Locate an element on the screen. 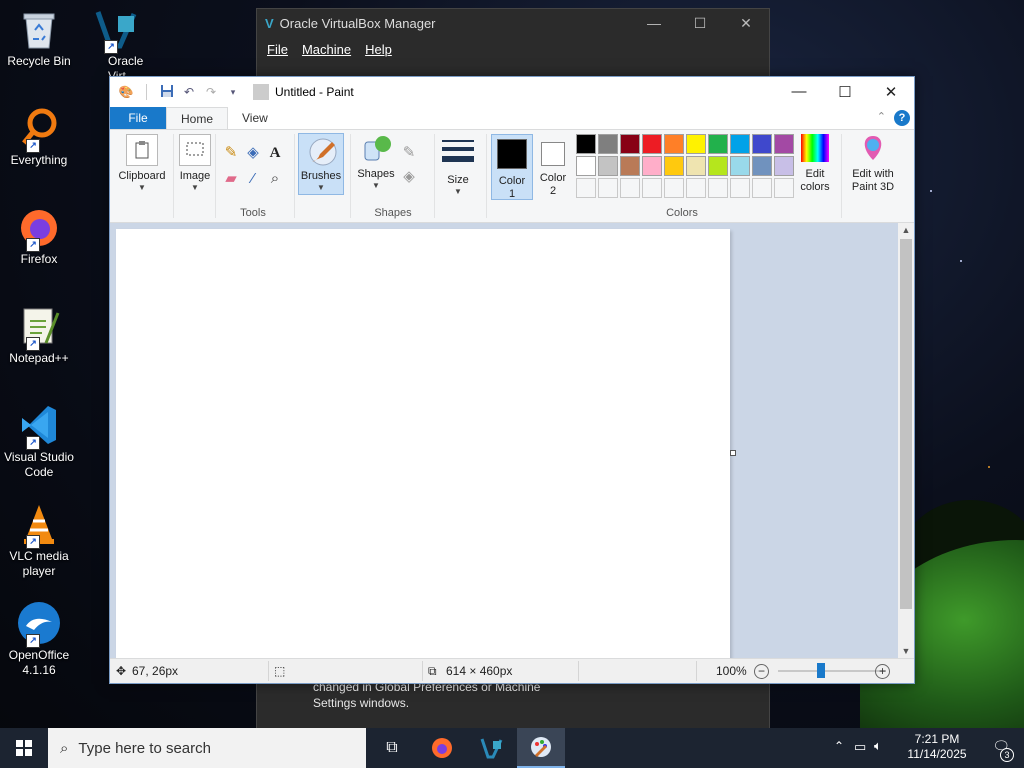 The width and height of the screenshot is (1024, 768). recycle-bin-icon is located at coordinates (39, 29).